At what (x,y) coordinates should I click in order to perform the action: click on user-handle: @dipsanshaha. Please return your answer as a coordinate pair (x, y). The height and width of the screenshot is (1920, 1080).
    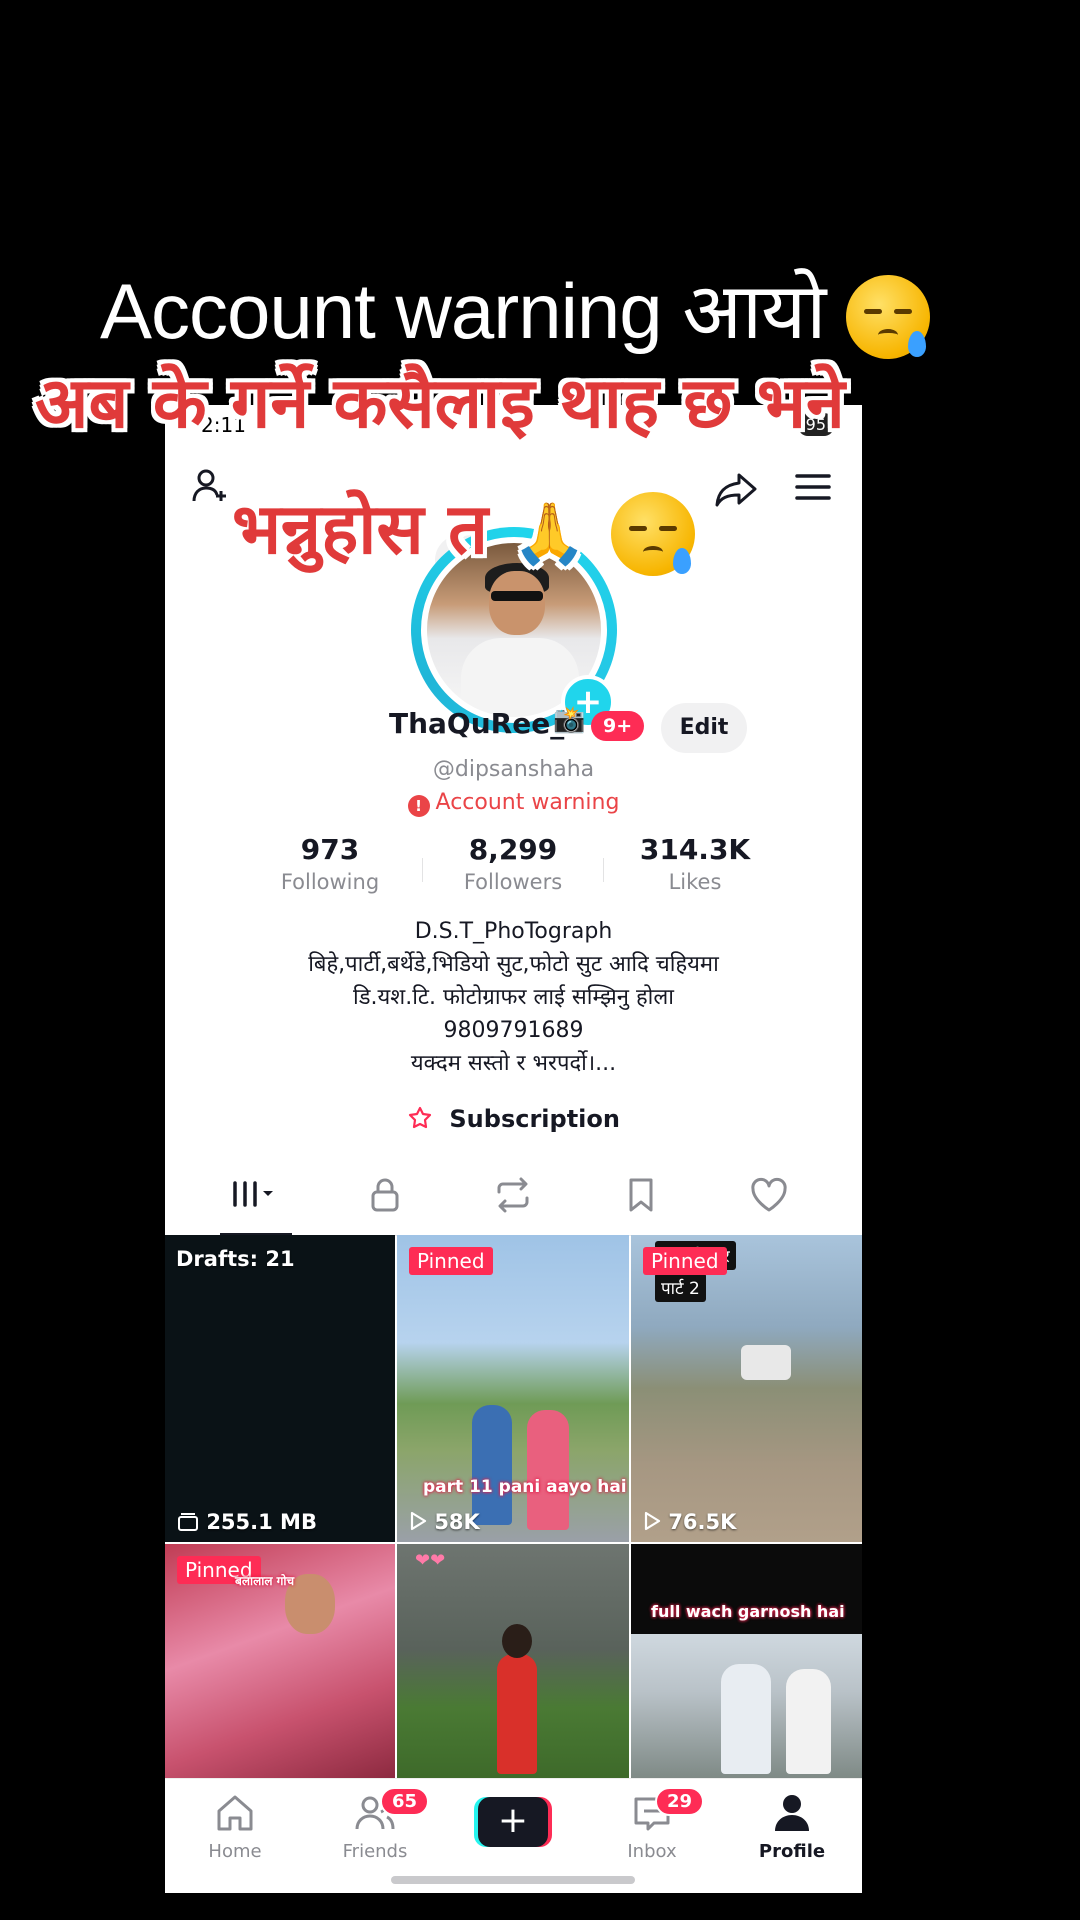
    Looking at the image, I should click on (513, 769).